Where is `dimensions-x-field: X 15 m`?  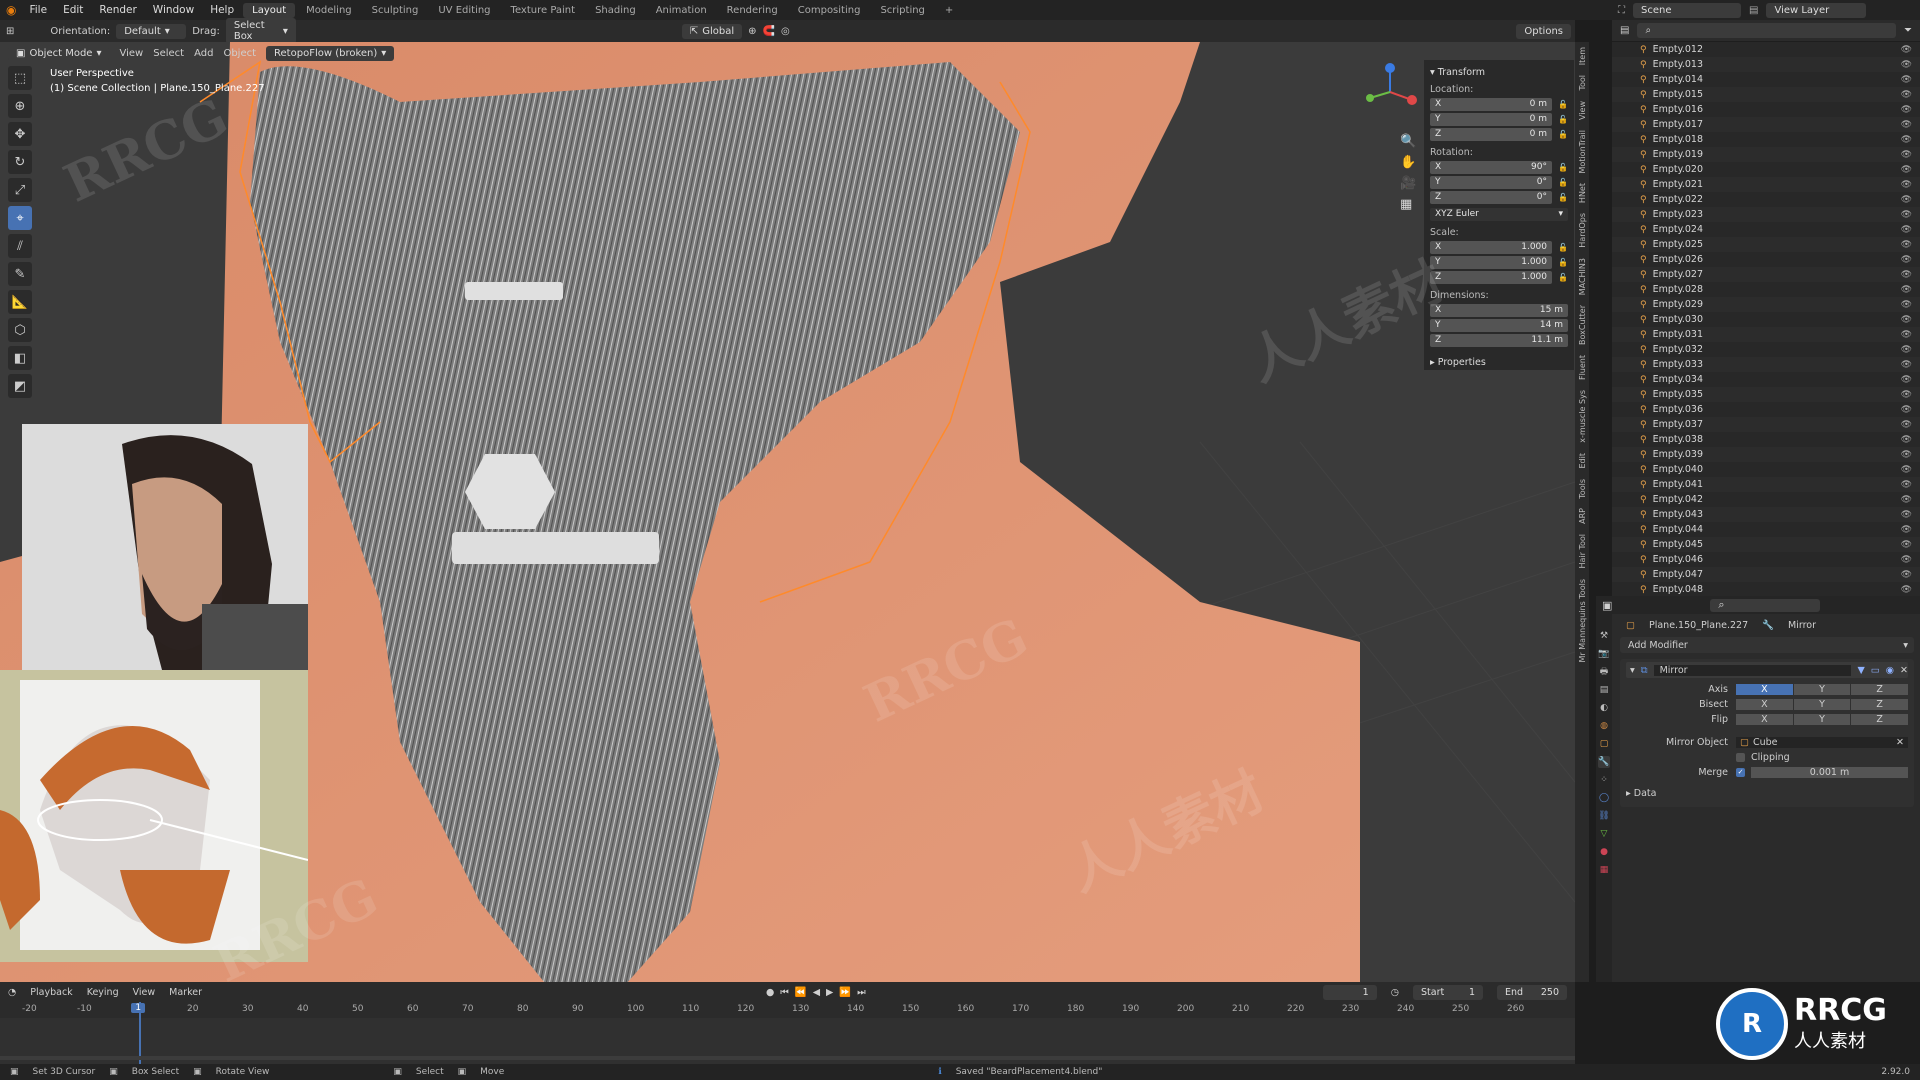
dimensions-x-field: X 15 m is located at coordinates (1499, 310).